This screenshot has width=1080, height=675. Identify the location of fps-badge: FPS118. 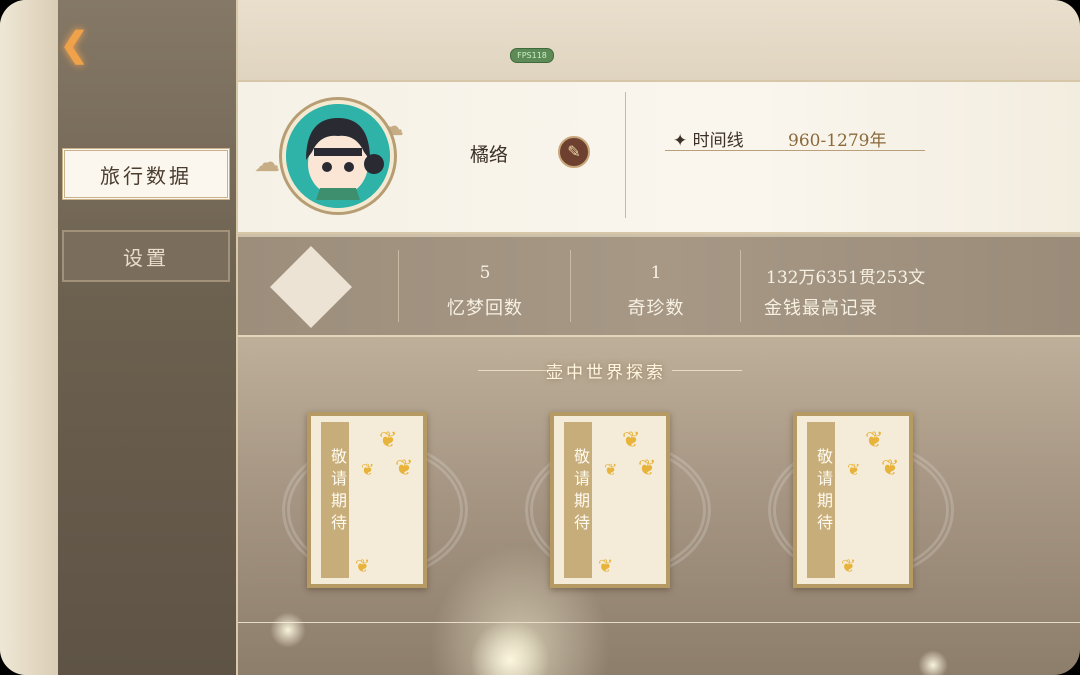
(532, 55).